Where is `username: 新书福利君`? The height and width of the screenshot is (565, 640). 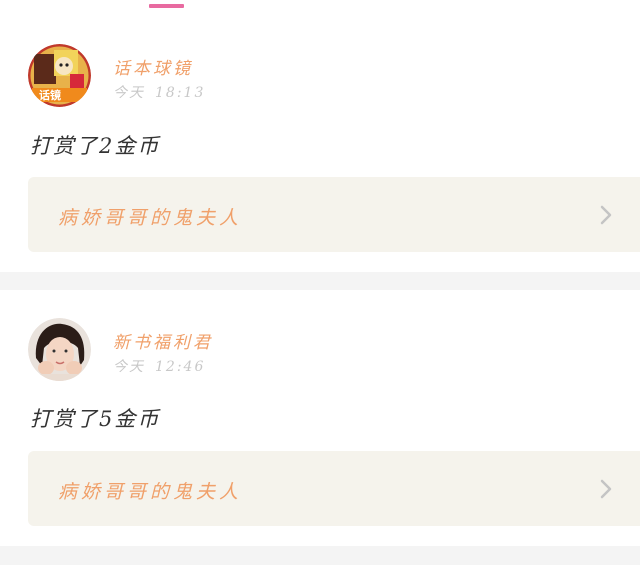 username: 新书福利君 is located at coordinates (163, 340).